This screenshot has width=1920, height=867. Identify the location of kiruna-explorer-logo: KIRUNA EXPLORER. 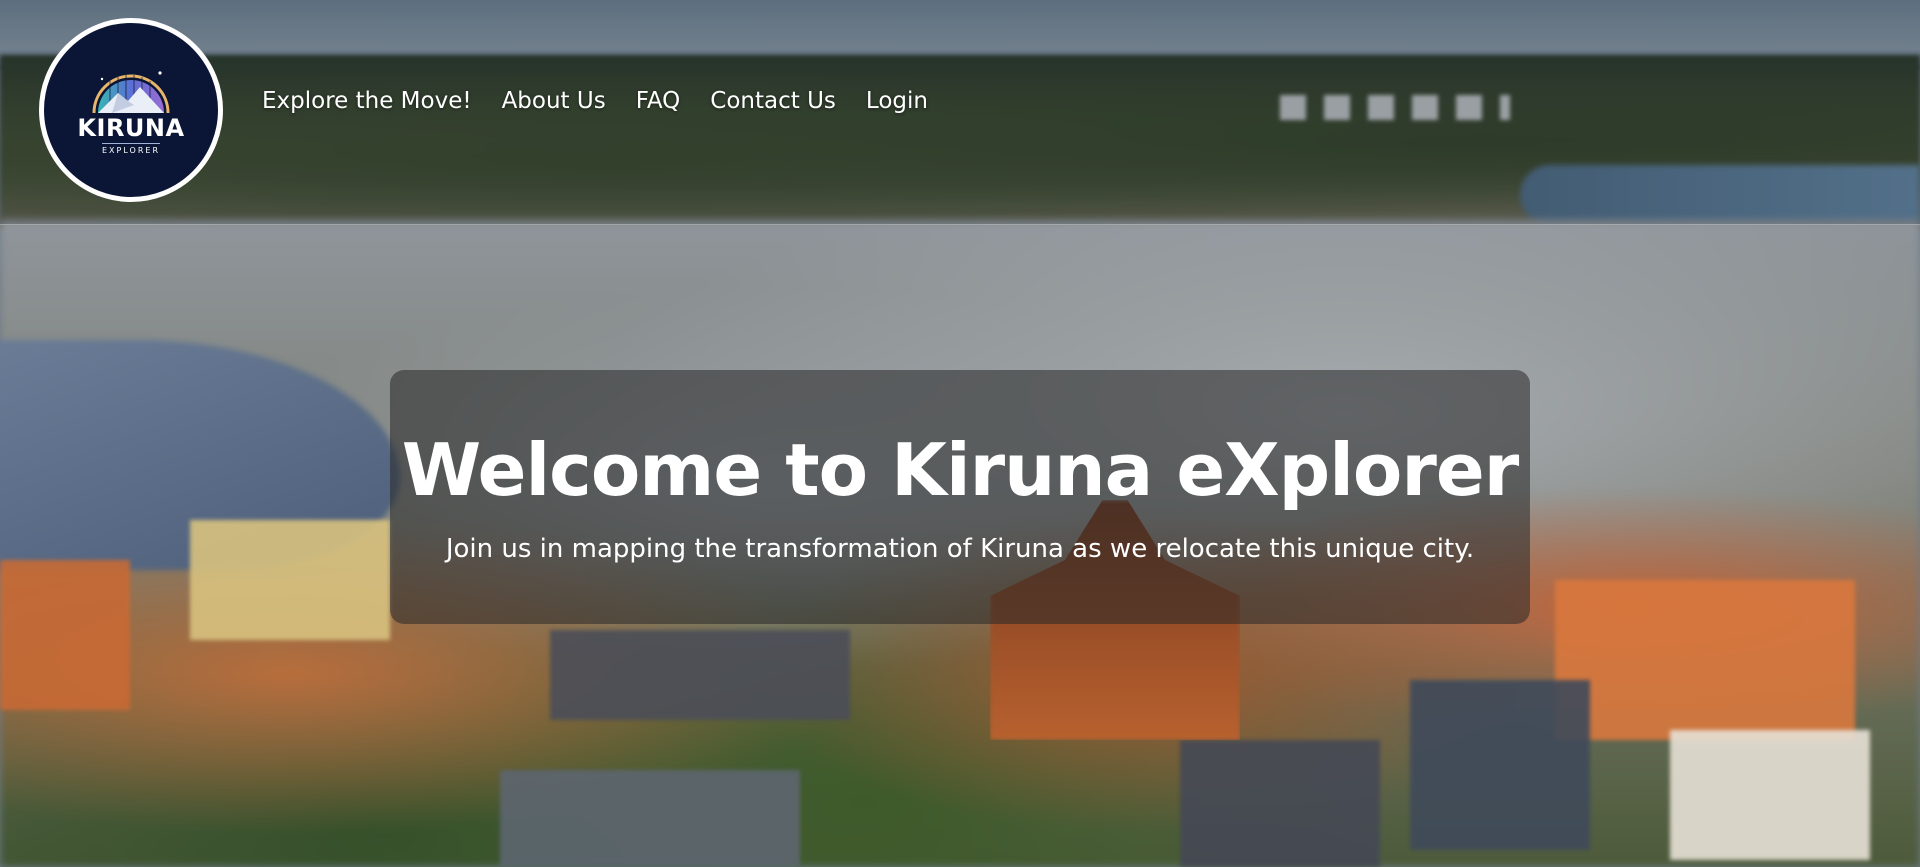
(131, 110).